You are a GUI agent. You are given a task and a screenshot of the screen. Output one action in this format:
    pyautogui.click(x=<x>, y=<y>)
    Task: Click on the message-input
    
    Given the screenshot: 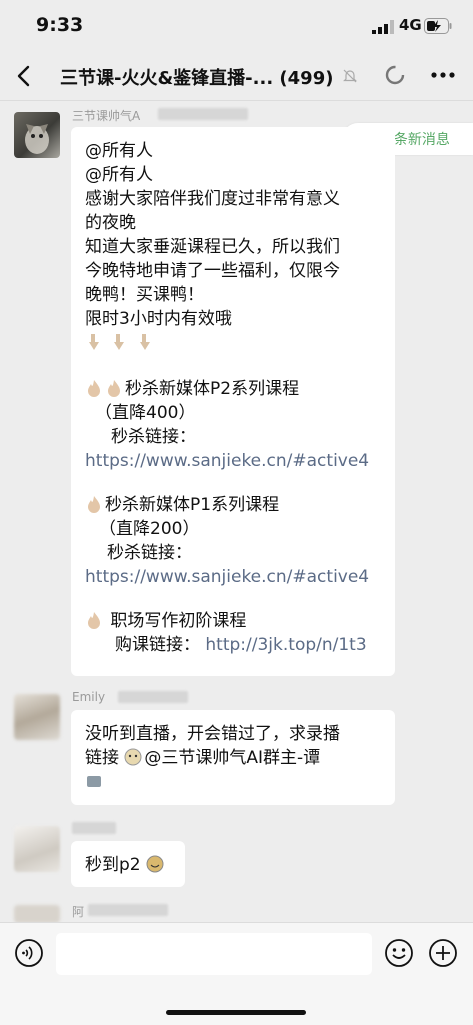 What is the action you would take?
    pyautogui.click(x=214, y=954)
    